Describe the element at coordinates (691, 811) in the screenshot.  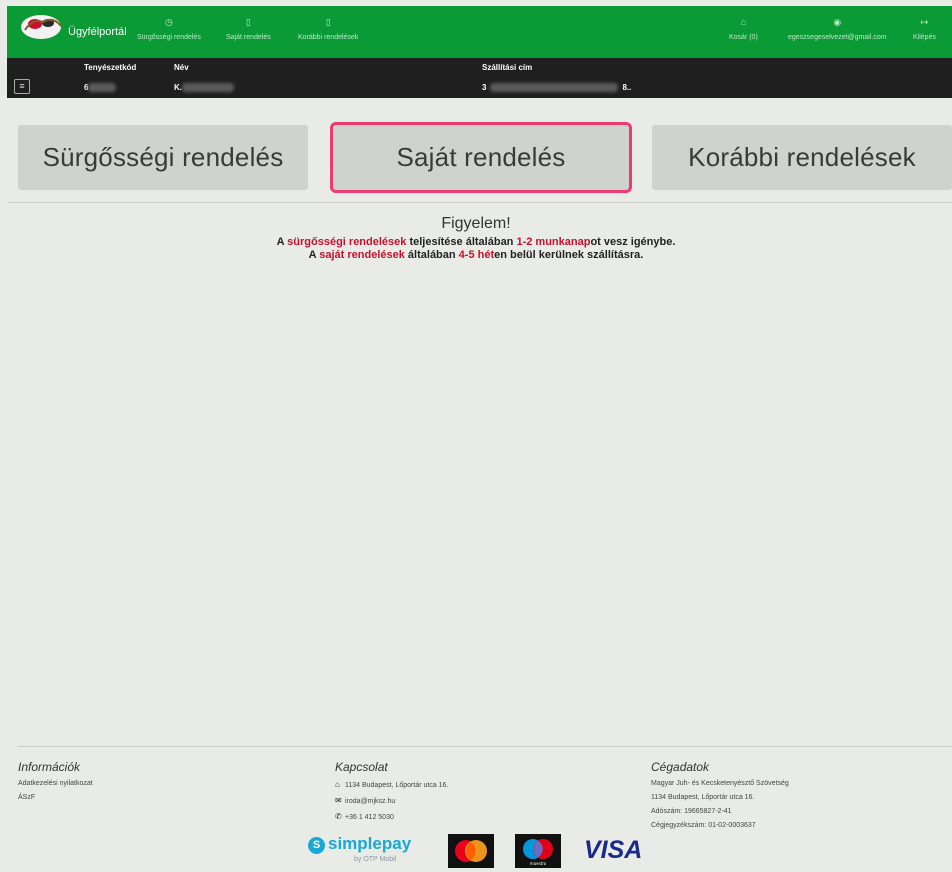
I see `company-tax-id: Adószám: 19665827-2-41` at that location.